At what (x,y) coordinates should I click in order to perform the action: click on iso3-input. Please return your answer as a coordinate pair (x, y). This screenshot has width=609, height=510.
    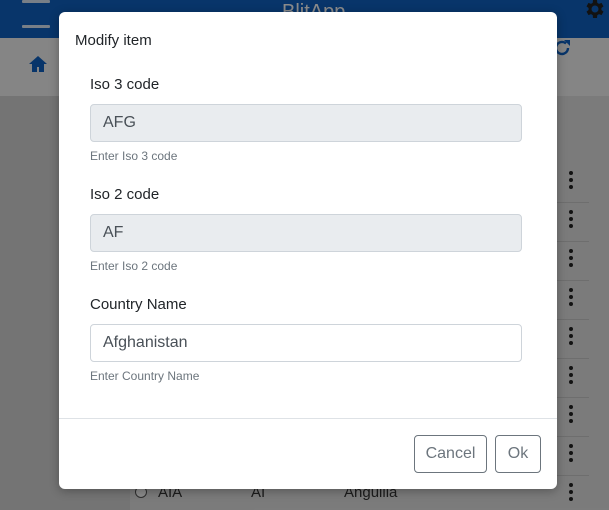
    Looking at the image, I should click on (306, 123).